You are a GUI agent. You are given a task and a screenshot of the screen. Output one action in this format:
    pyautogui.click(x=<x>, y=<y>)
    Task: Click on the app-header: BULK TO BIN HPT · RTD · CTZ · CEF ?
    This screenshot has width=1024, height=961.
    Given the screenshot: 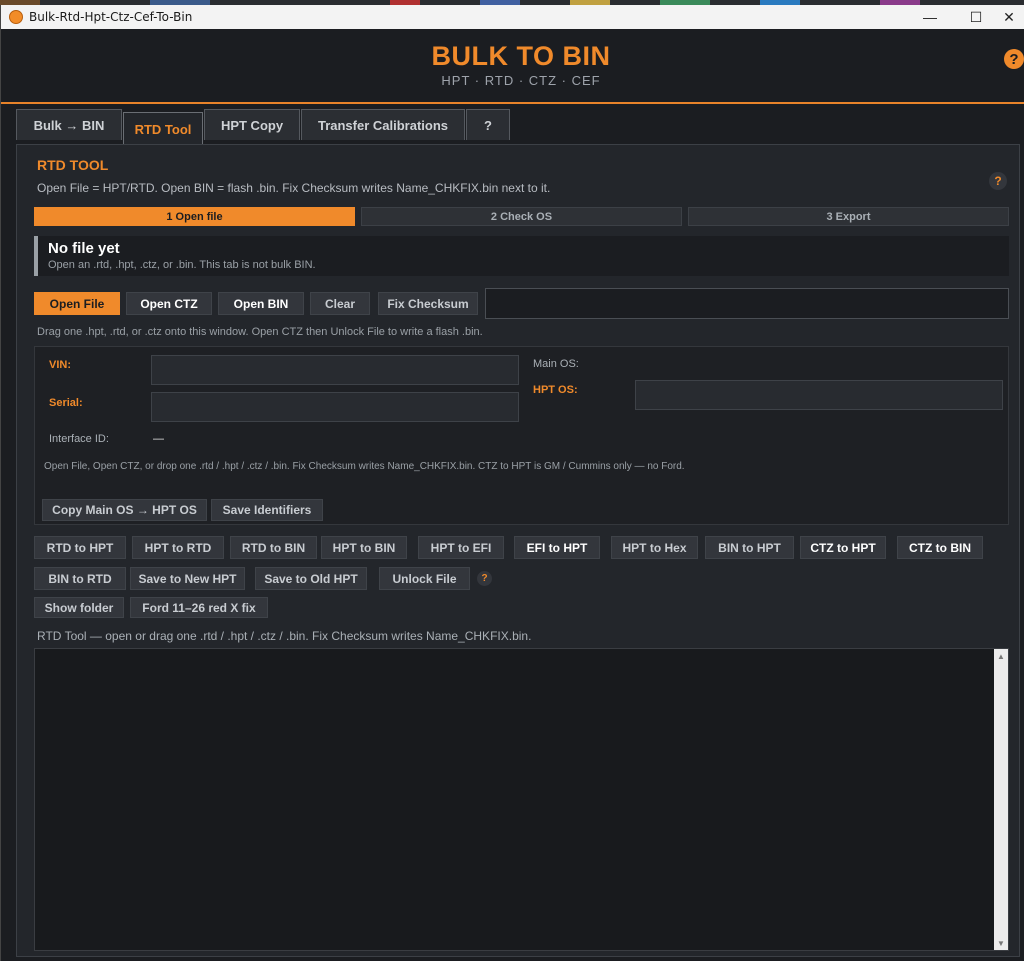 What is the action you would take?
    pyautogui.click(x=512, y=66)
    